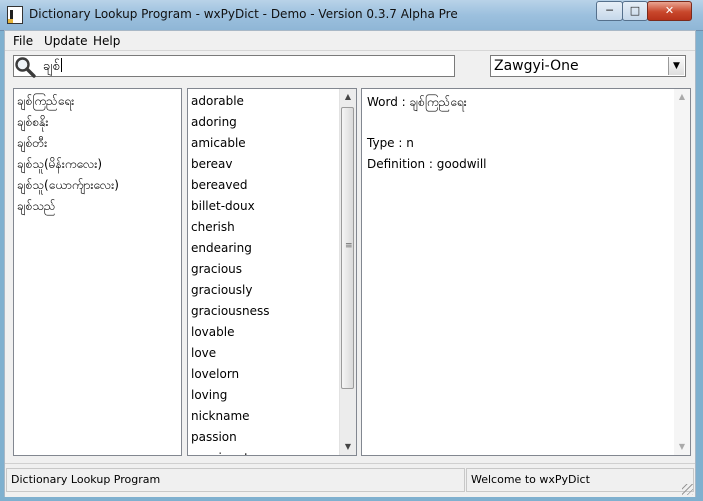 This screenshot has height=501, width=703. Describe the element at coordinates (97, 143) in the screenshot. I see `list-item: ချစ်တီး` at that location.